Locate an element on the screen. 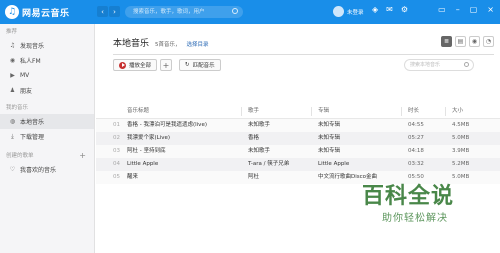 The width and height of the screenshot is (500, 253). folder-view-icon: ◔ is located at coordinates (488, 41).